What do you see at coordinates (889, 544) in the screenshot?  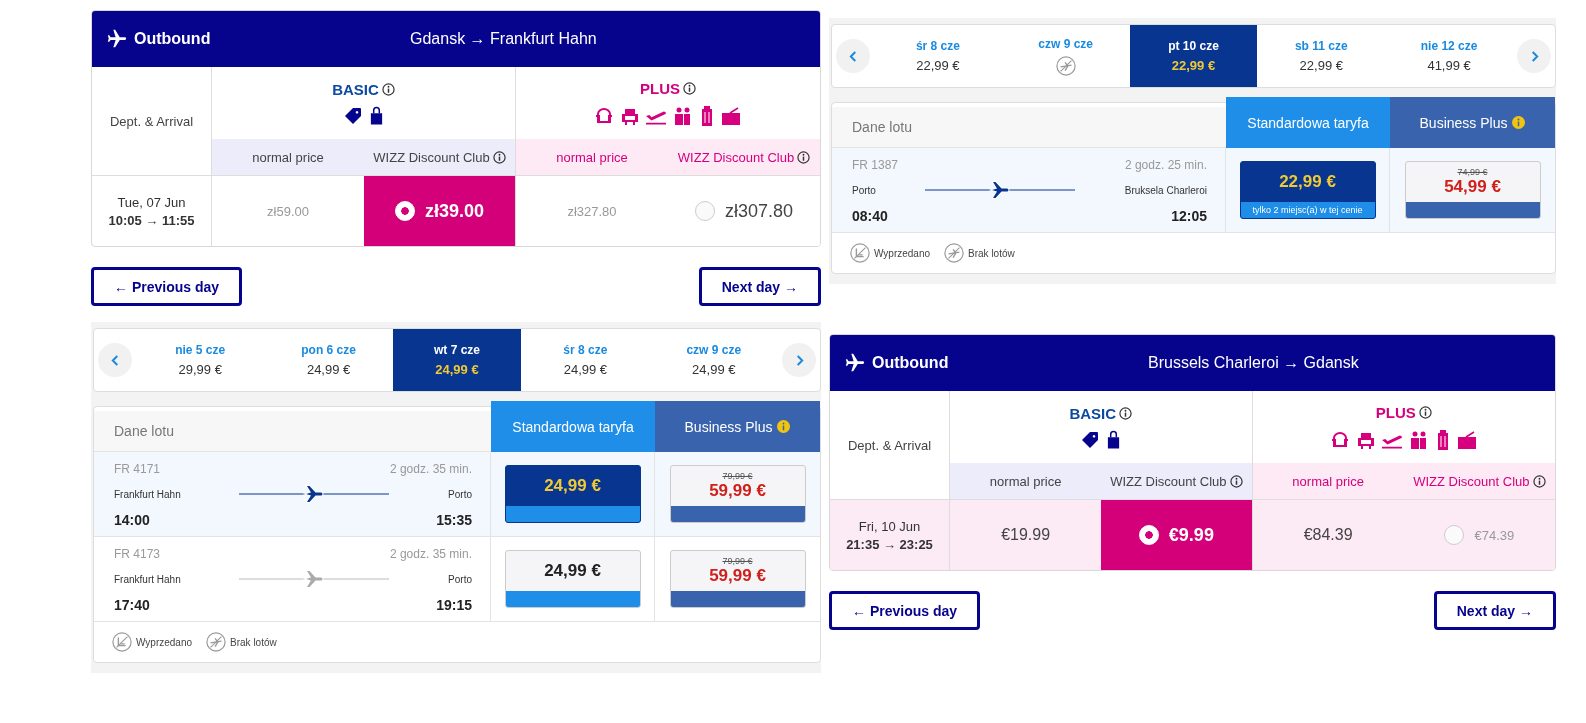 I see `flight-times: 21:35 → 23:25` at bounding box center [889, 544].